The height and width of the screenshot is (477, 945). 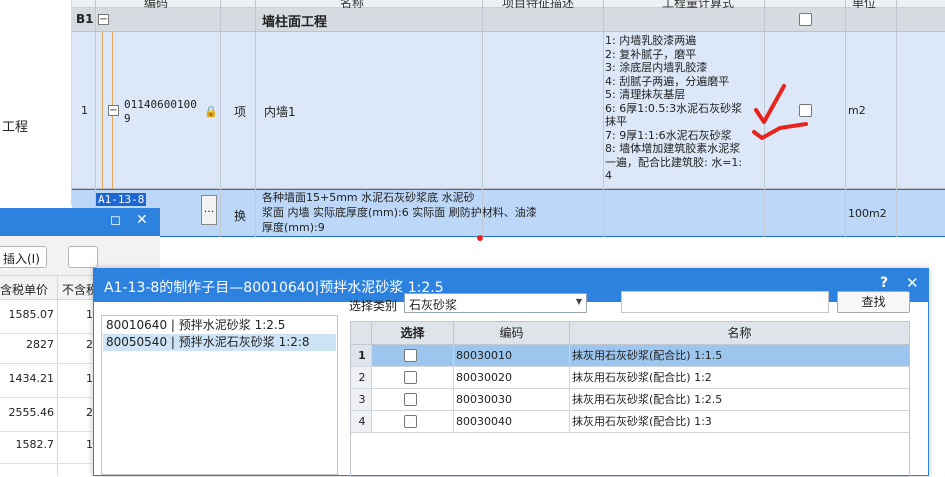 What do you see at coordinates (413, 333) in the screenshot?
I see `header-select: 选择` at bounding box center [413, 333].